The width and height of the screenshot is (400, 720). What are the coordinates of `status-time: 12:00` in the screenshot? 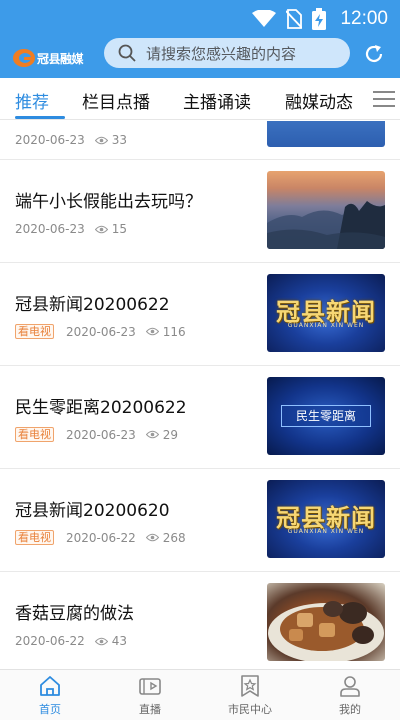 It's located at (364, 18).